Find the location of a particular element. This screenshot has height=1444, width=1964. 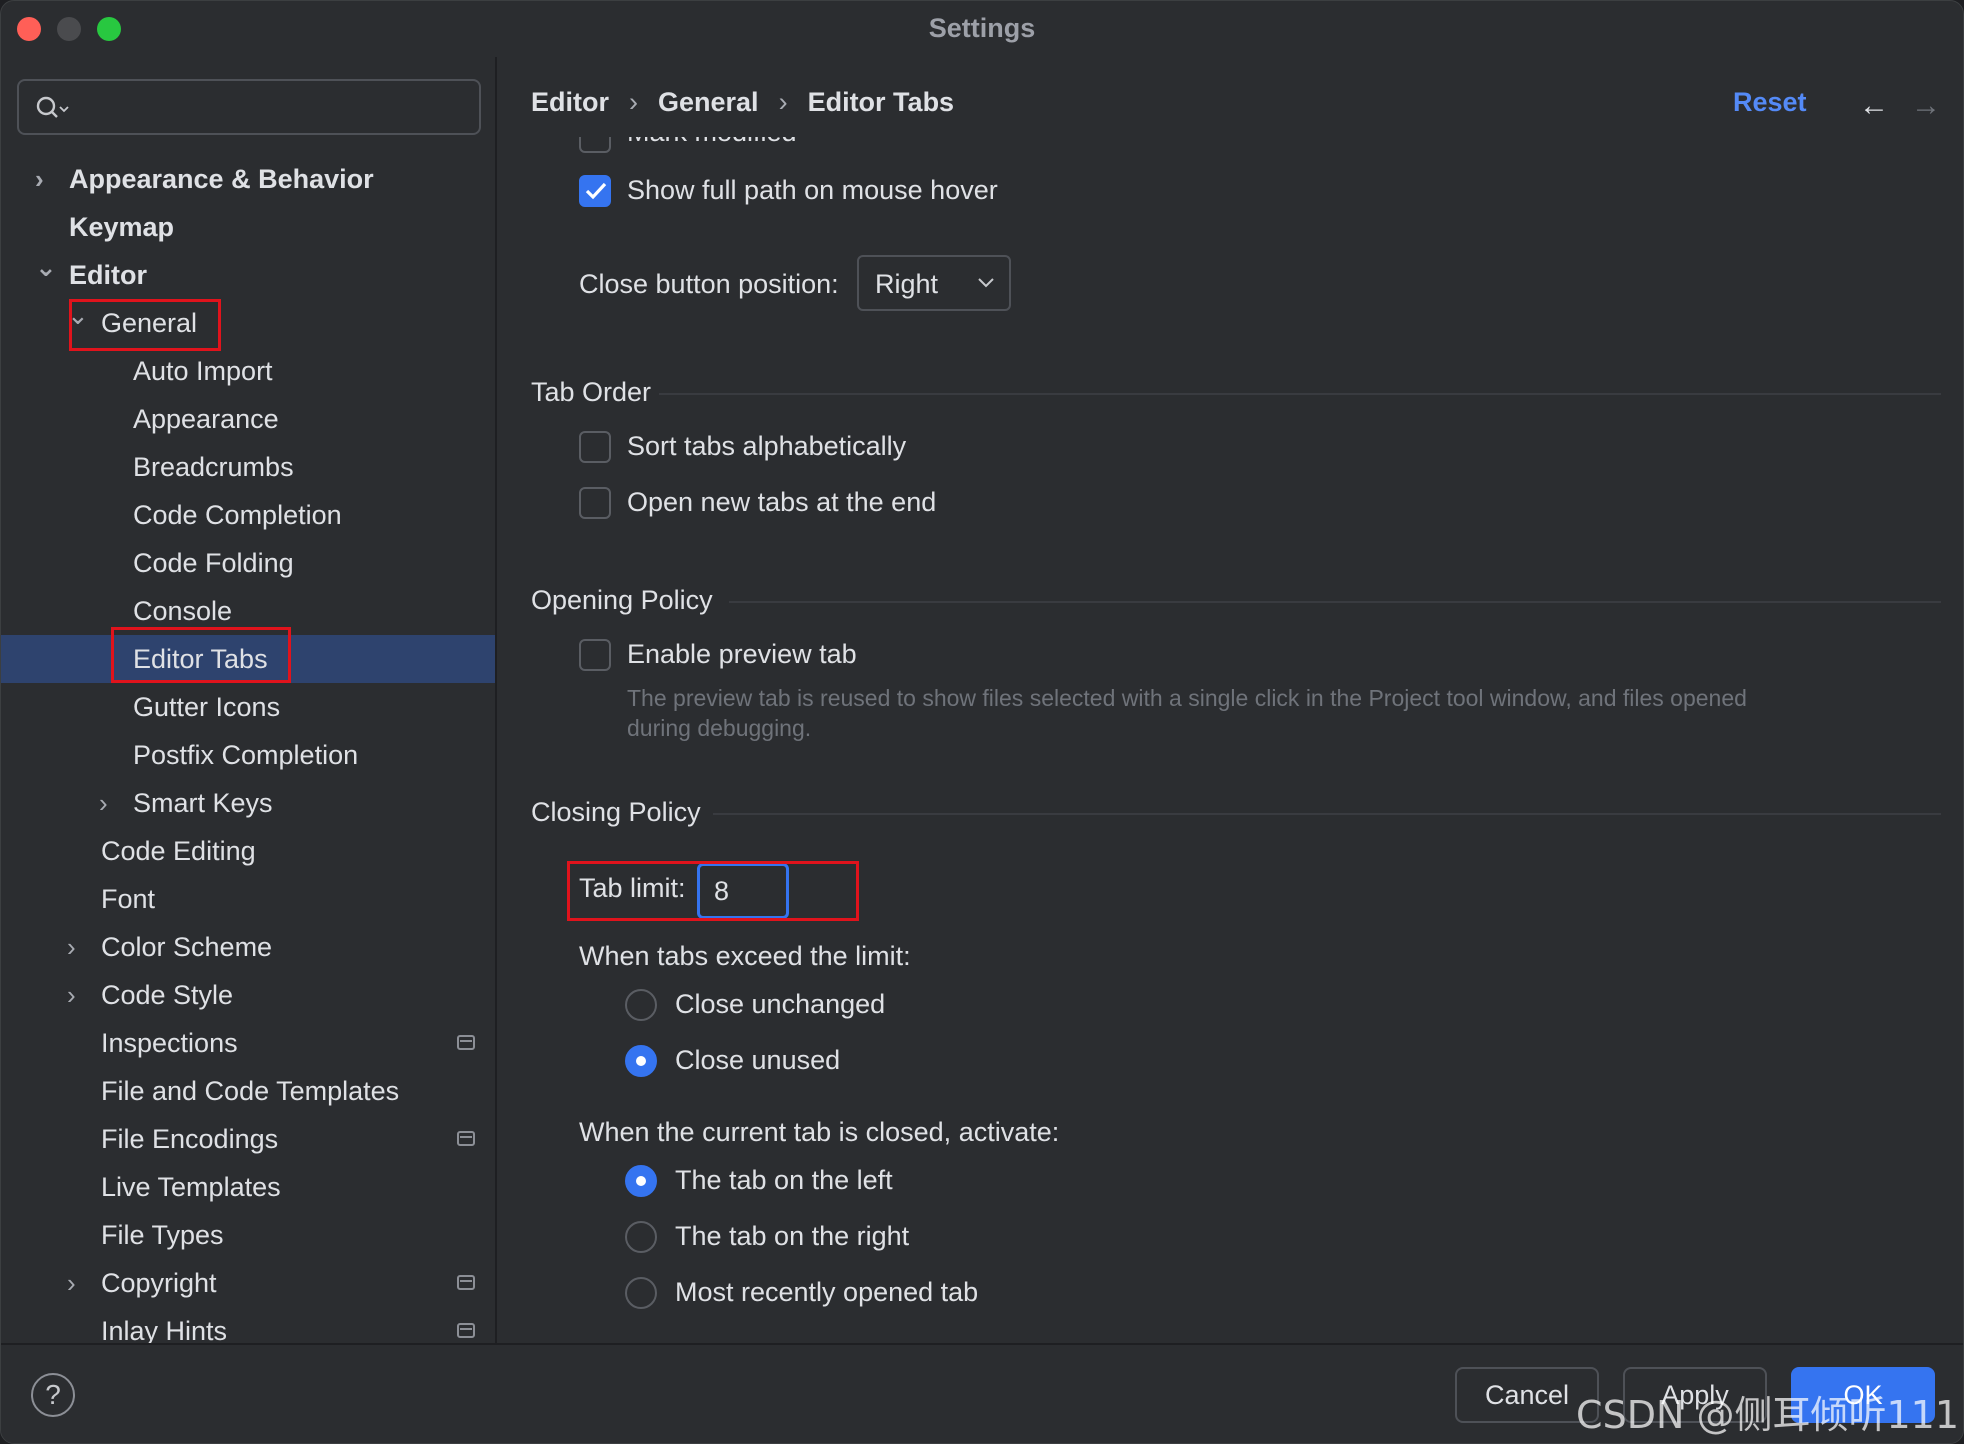

sidebar-item-label: Code Folding is located at coordinates (213, 563).